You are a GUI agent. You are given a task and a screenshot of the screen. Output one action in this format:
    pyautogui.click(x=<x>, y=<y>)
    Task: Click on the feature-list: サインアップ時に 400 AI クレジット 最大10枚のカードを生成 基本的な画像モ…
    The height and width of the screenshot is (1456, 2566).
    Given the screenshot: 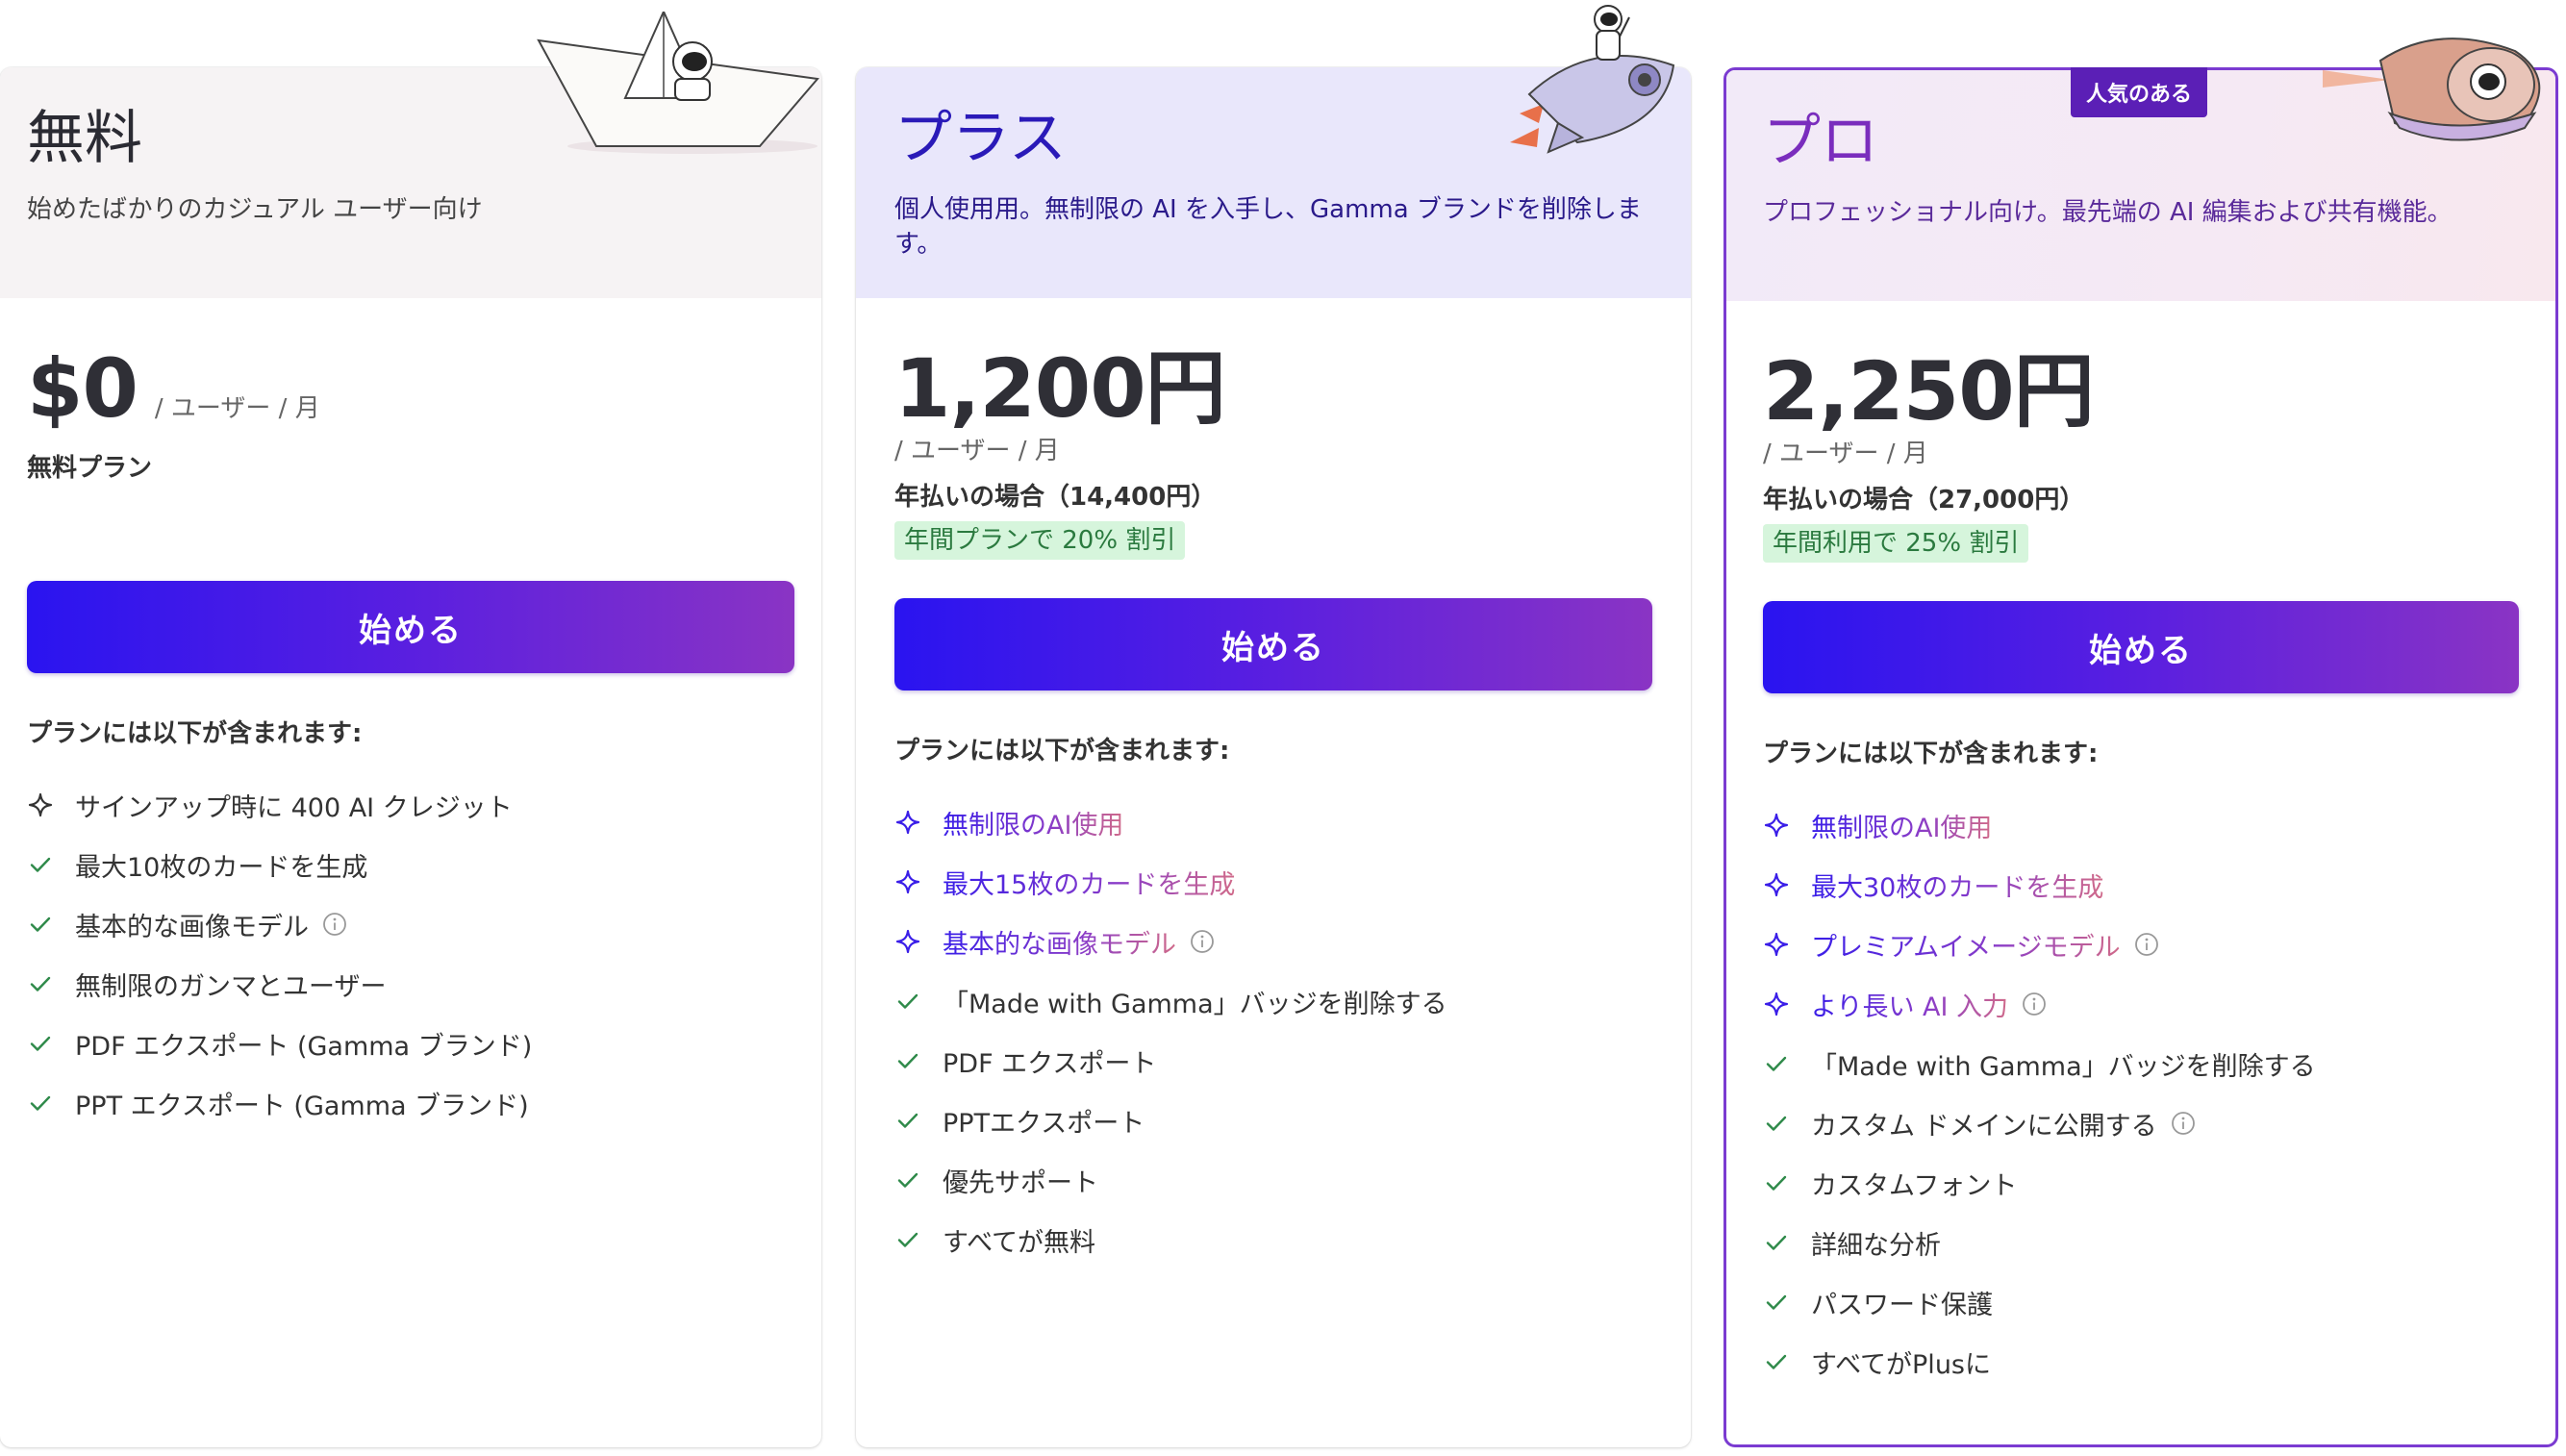 What is the action you would take?
    pyautogui.click(x=411, y=954)
    